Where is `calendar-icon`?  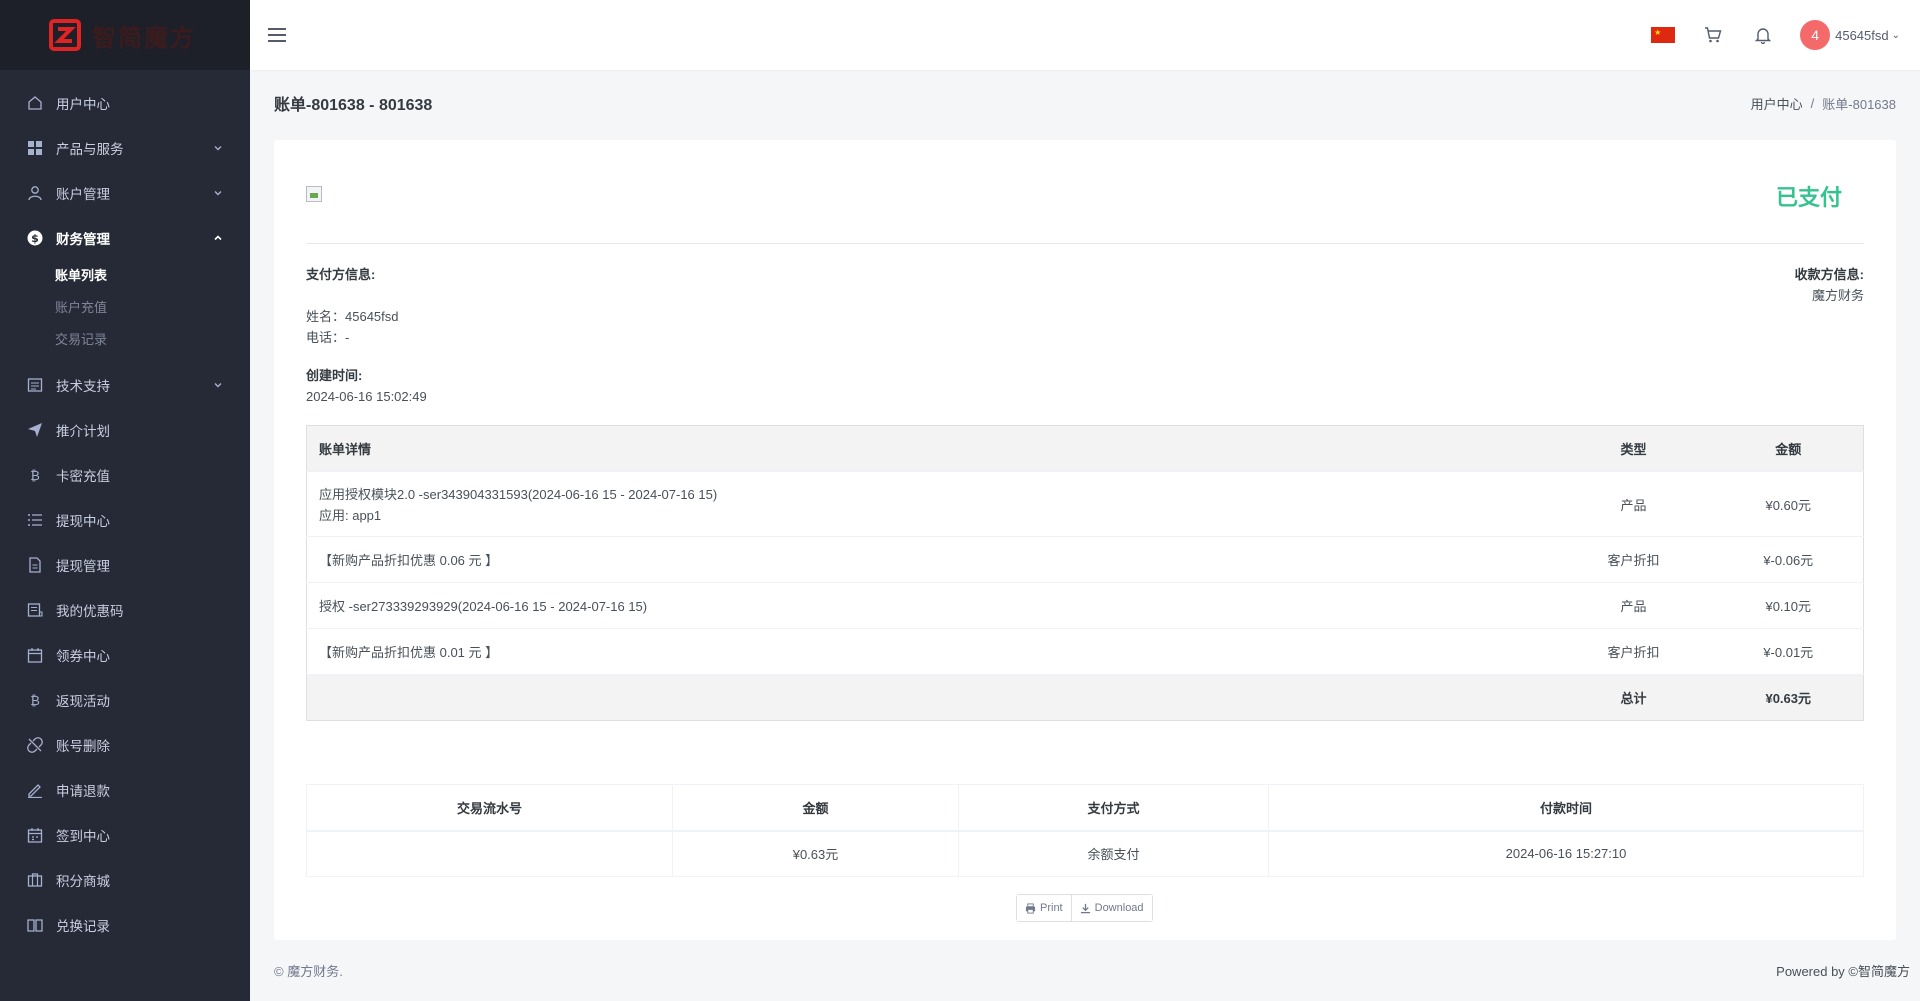
calendar-icon is located at coordinates (35, 655).